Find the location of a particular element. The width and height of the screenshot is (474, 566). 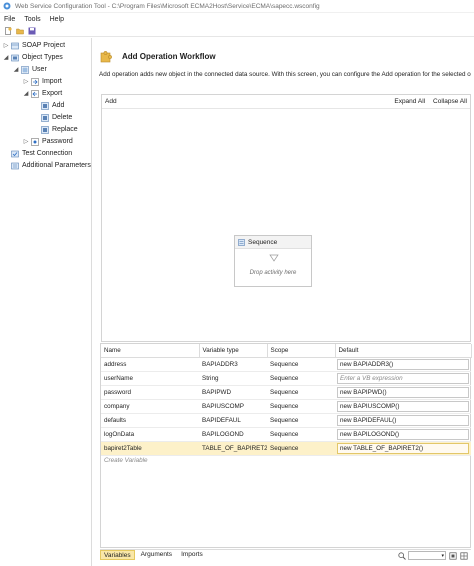

sequence-header: Sequence is located at coordinates (273, 242).